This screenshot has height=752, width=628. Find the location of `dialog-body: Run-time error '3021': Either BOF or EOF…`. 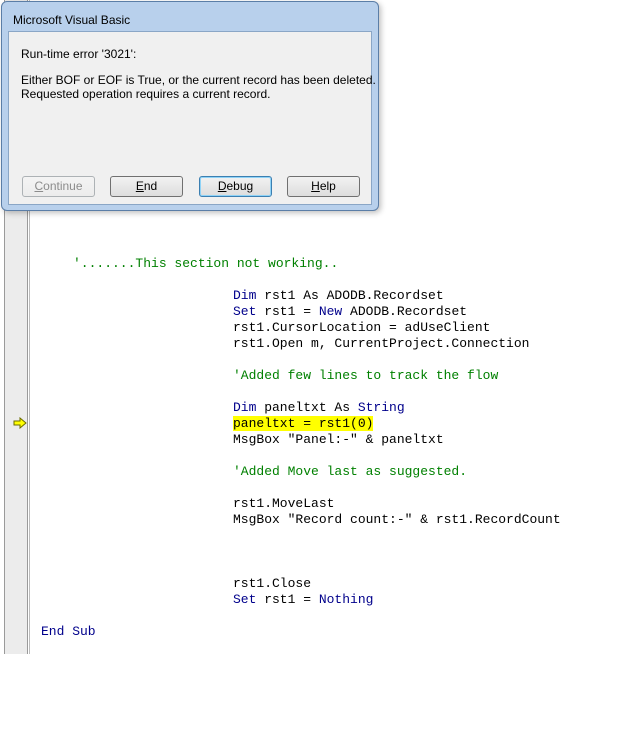

dialog-body: Run-time error '3021': Either BOF or EOF… is located at coordinates (192, 118).